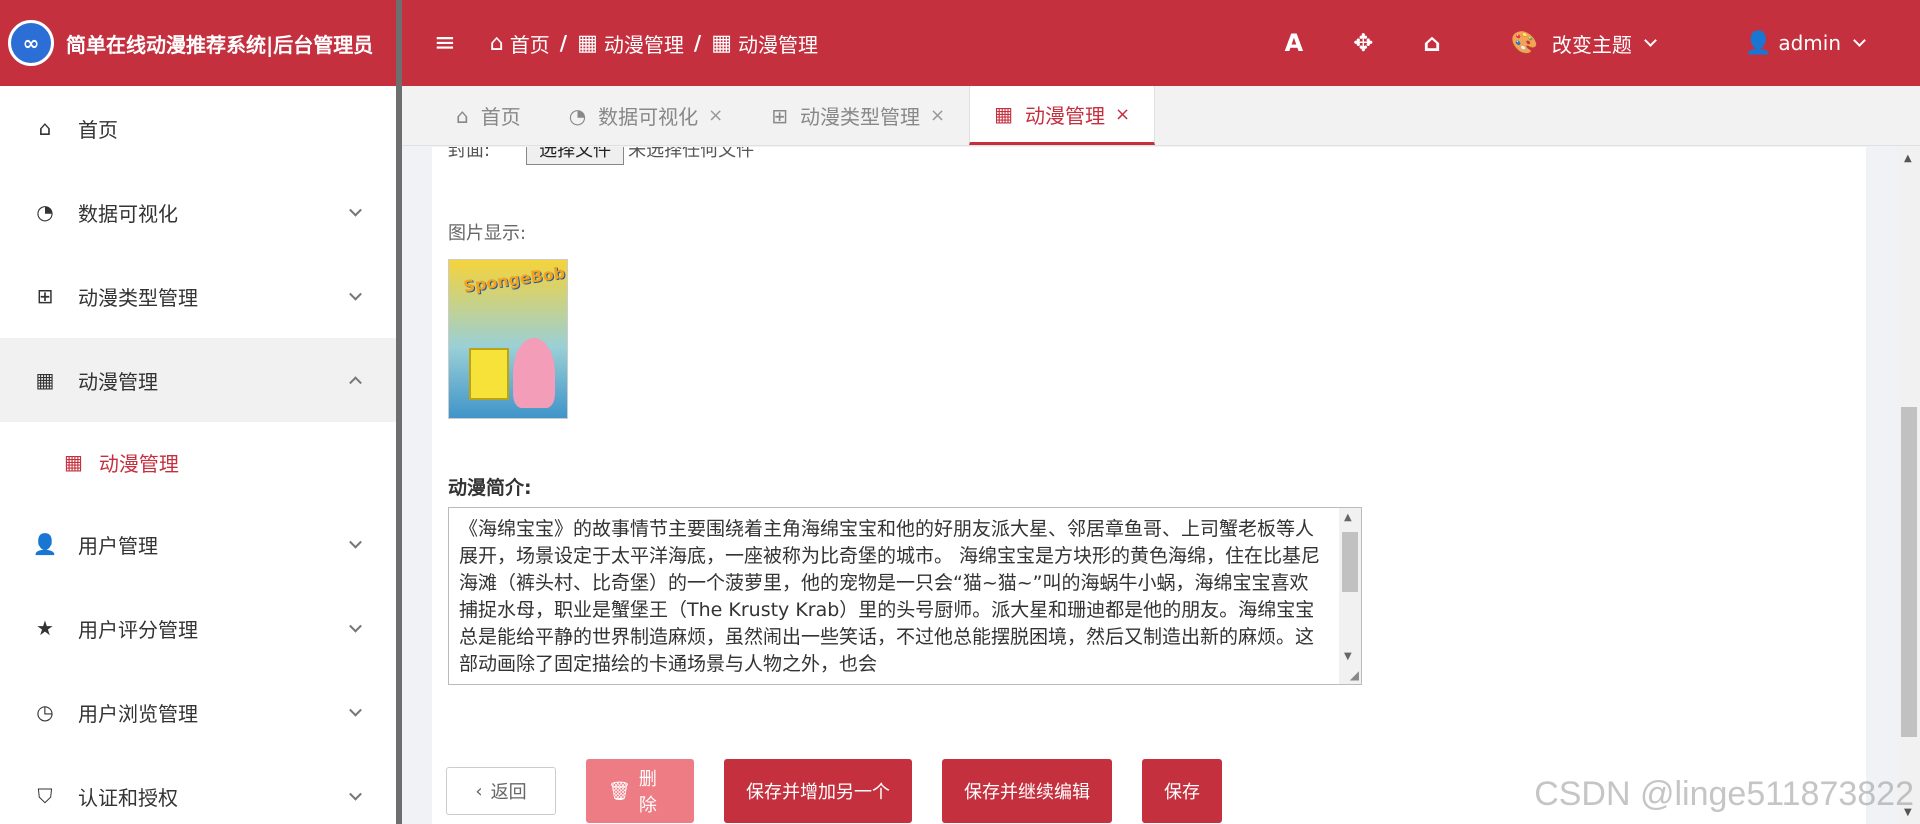 Image resolution: width=1920 pixels, height=824 pixels. I want to click on brand-header: ∞ 简单在线动漫推荐系统|后台管理员, so click(198, 43).